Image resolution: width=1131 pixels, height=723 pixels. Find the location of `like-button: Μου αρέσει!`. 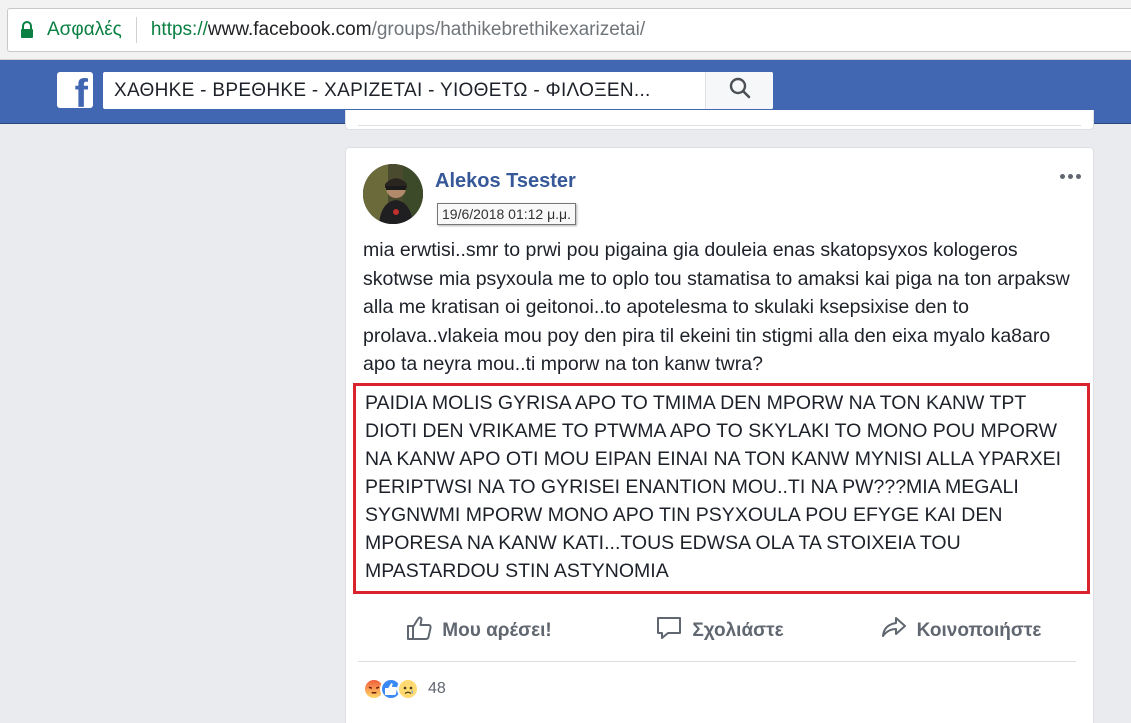

like-button: Μου αρέσει! is located at coordinates (478, 631).